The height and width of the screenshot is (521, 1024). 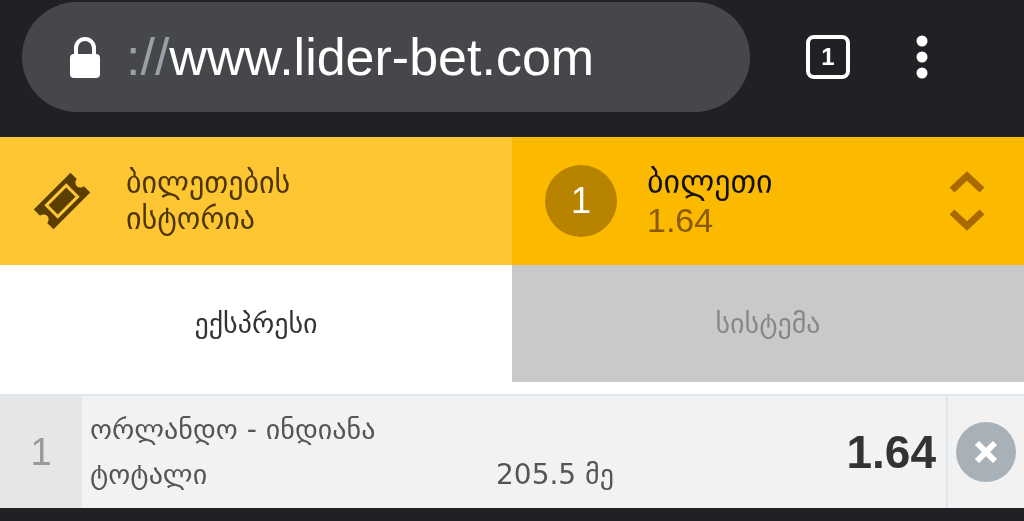 What do you see at coordinates (680, 220) in the screenshot?
I see `total-odds: 1.64` at bounding box center [680, 220].